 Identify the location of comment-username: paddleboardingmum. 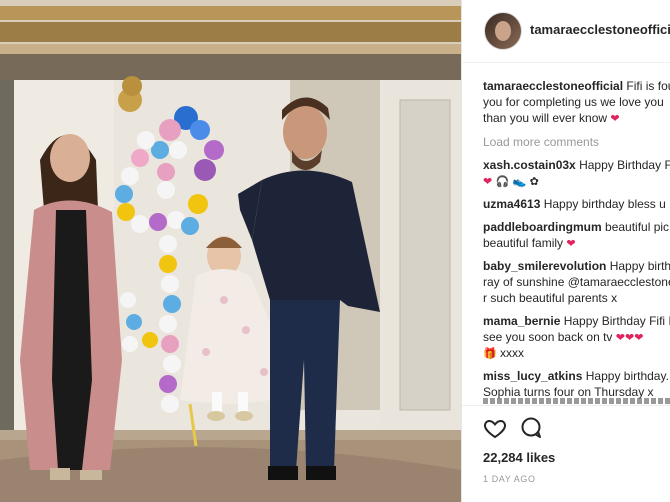
(542, 227).